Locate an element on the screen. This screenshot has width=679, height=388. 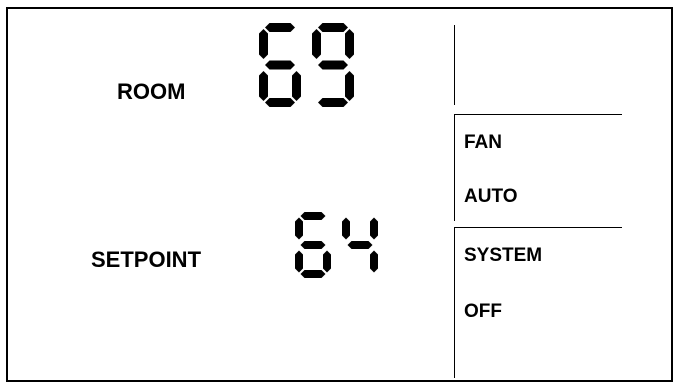
setpoint-label: SETPOINT is located at coordinates (146, 259).